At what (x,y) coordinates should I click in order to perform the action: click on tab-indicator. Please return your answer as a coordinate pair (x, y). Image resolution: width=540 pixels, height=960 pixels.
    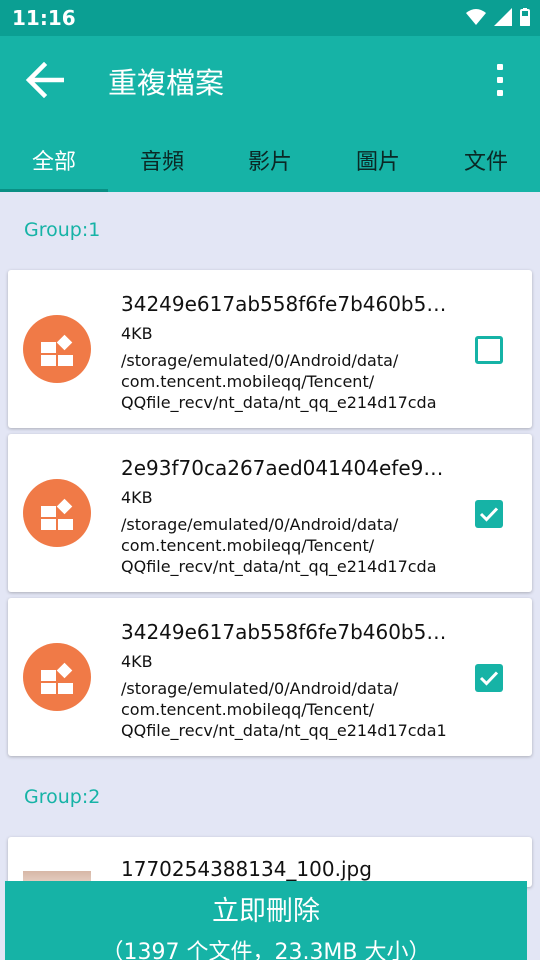
    Looking at the image, I should click on (54, 190).